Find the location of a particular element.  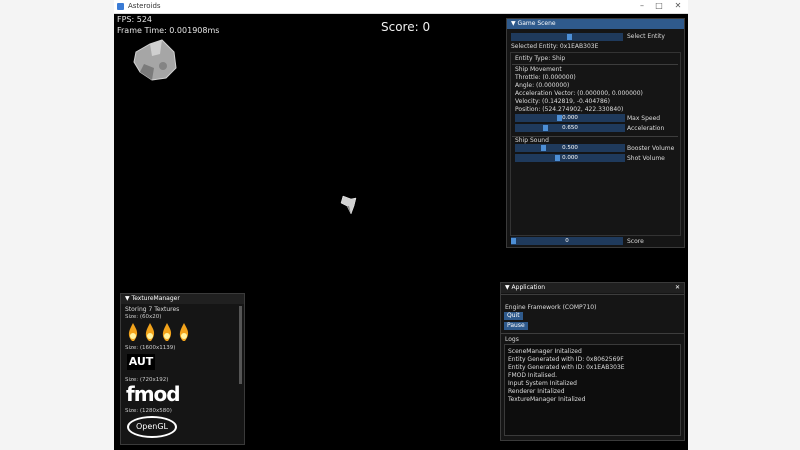

slider-grab is located at coordinates (569, 37).